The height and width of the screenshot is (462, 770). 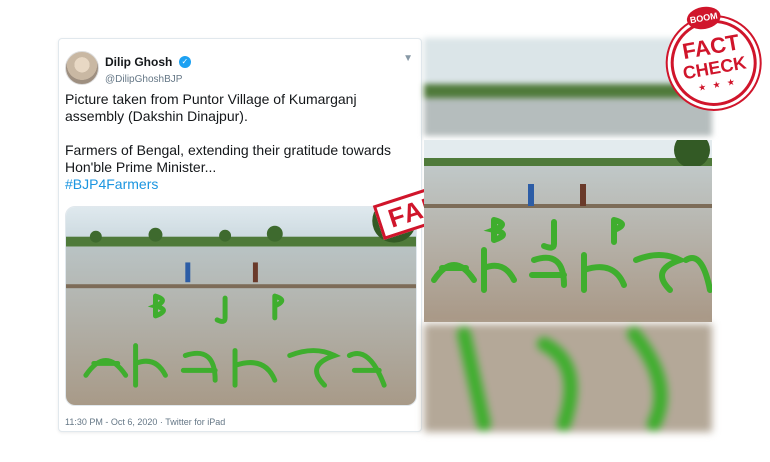 What do you see at coordinates (240, 184) in the screenshot?
I see `hashtag-link: #BJP4Farmers` at bounding box center [240, 184].